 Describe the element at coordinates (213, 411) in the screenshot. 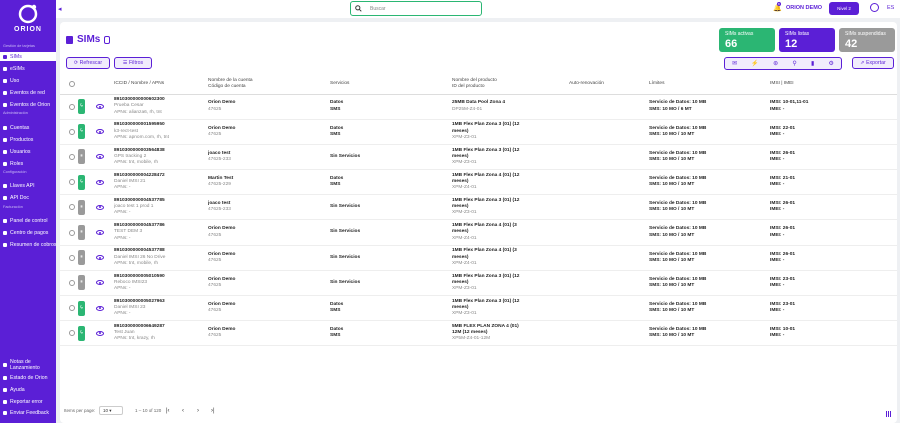

I see `last-page-icon: ›|` at that location.